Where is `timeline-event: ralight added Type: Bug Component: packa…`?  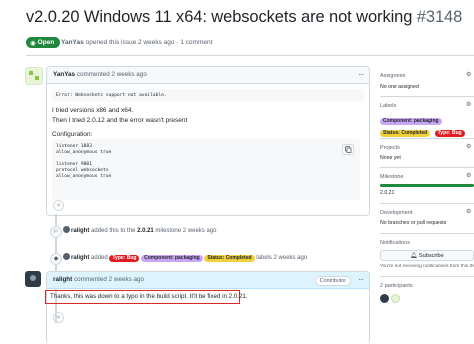 timeline-event: ralight added Type: Bug Component: packa… is located at coordinates (185, 258).